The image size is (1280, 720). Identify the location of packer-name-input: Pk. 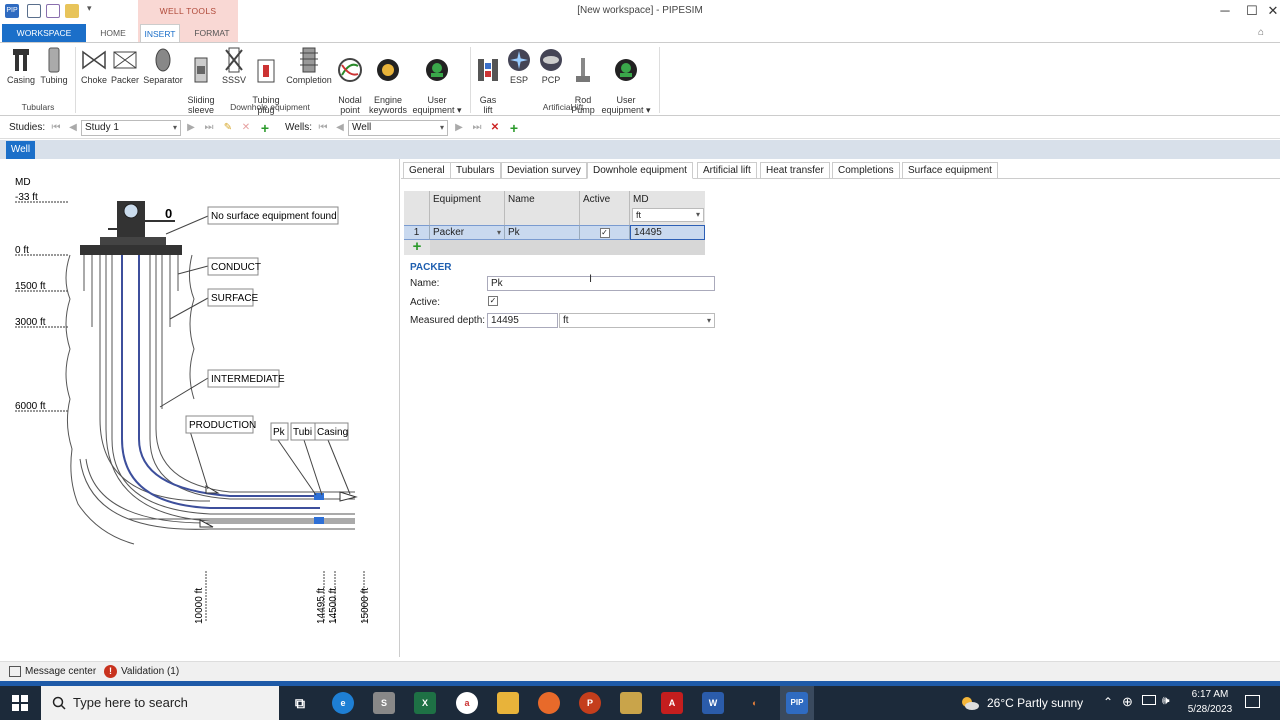
(601, 283).